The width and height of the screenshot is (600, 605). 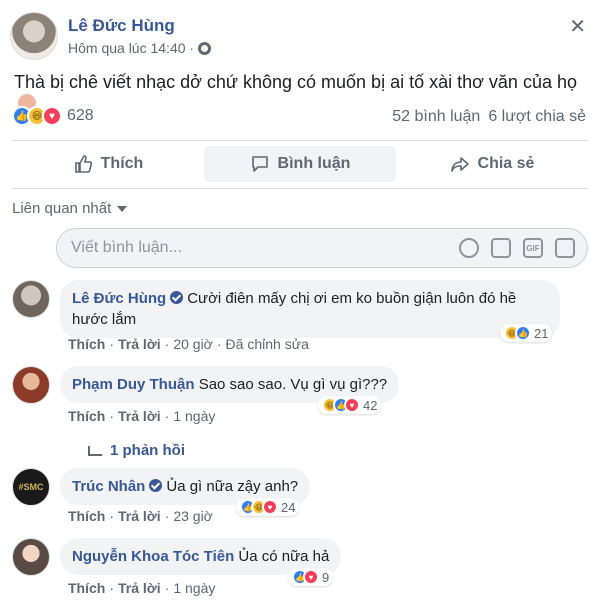 What do you see at coordinates (501, 248) in the screenshot?
I see `camera-icon` at bounding box center [501, 248].